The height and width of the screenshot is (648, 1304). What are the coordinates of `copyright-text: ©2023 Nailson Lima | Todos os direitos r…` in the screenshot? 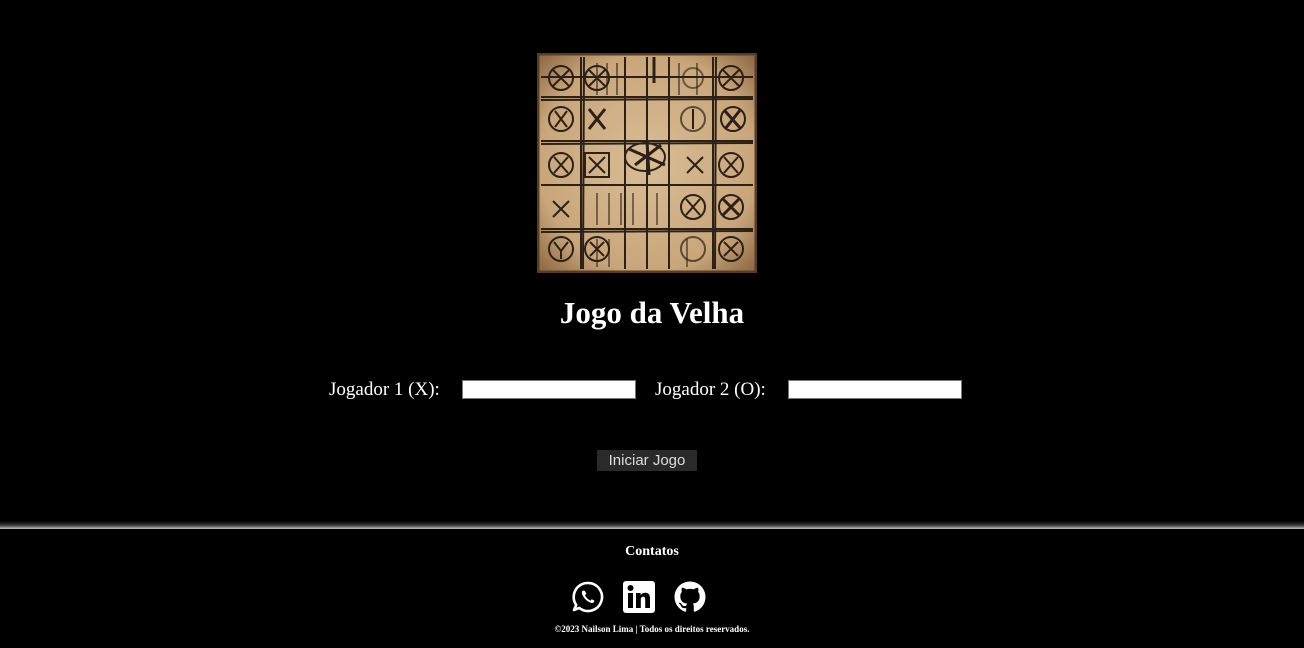 It's located at (652, 629).